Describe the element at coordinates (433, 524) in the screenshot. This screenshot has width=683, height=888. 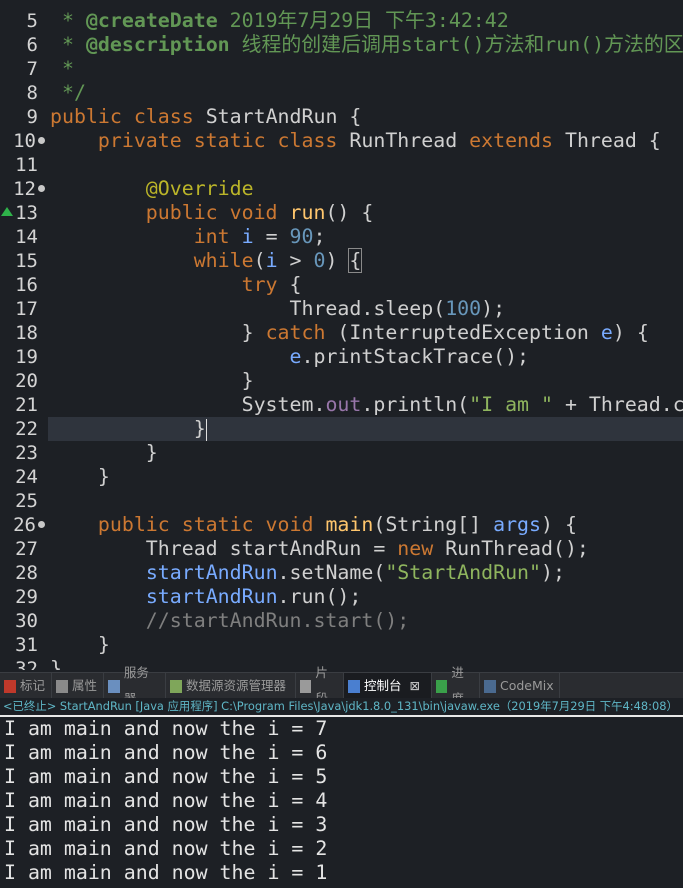
I see `code-token: (String[]` at that location.